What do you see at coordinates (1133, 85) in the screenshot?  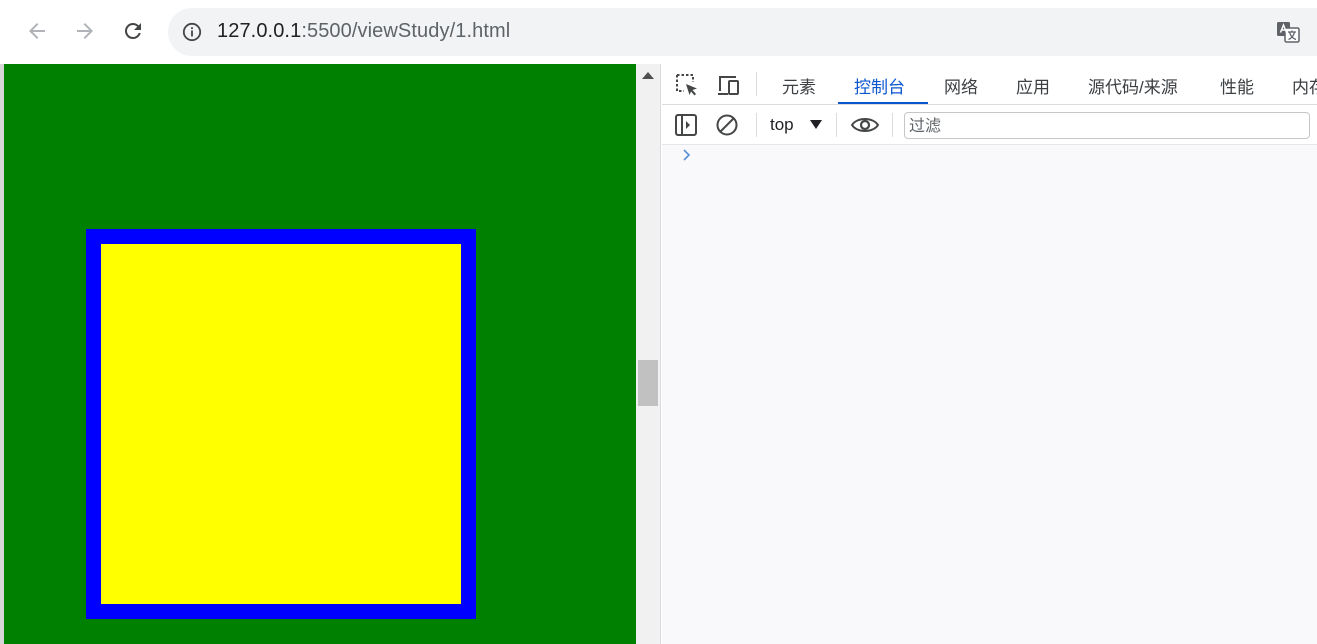 I see `tab-sources: 源代码/来源` at bounding box center [1133, 85].